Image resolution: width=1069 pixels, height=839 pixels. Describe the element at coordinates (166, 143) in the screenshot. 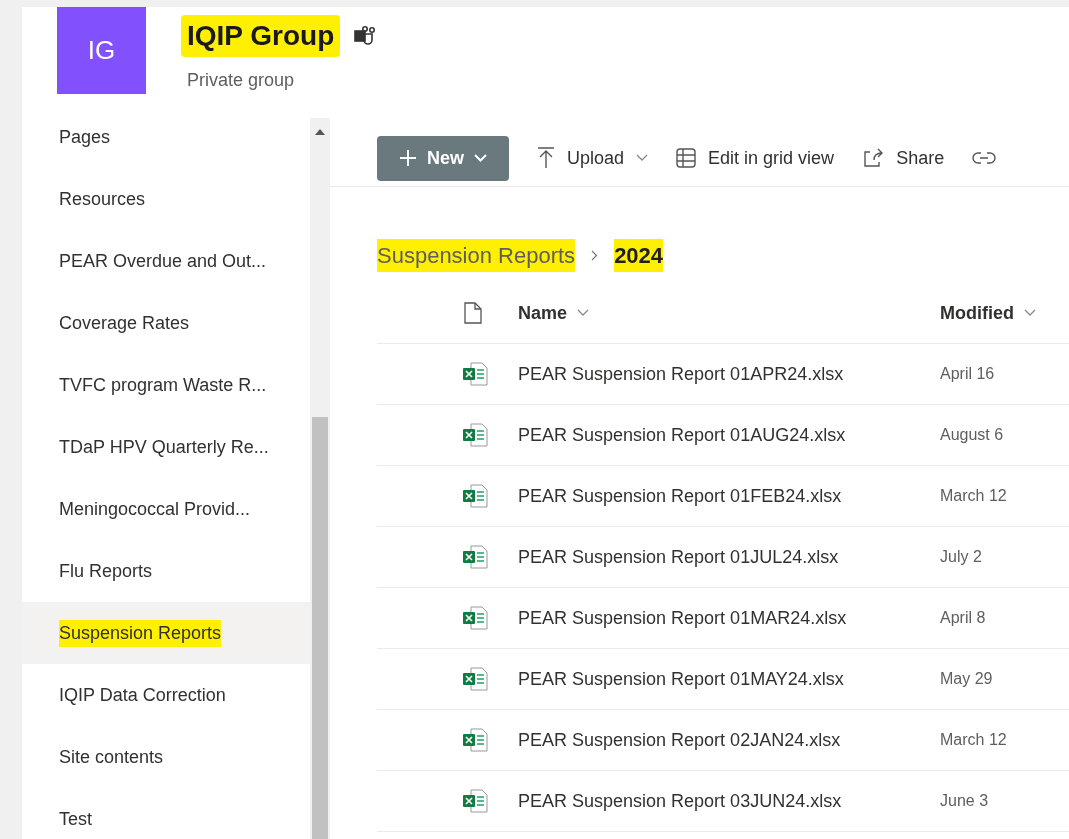

I see `nav-item: Pages` at that location.